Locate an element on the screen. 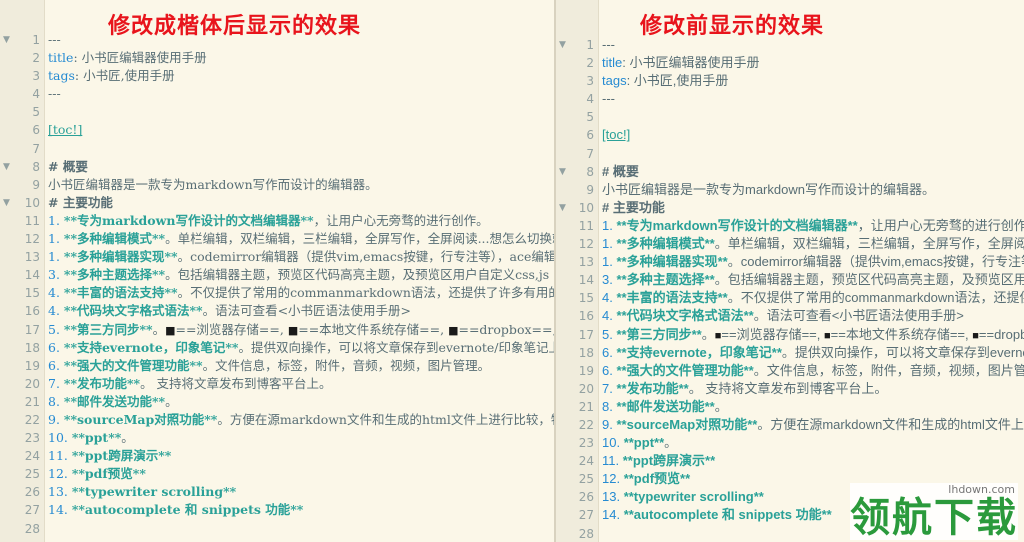 The image size is (1024, 542). line-number: 25 is located at coordinates (32, 474).